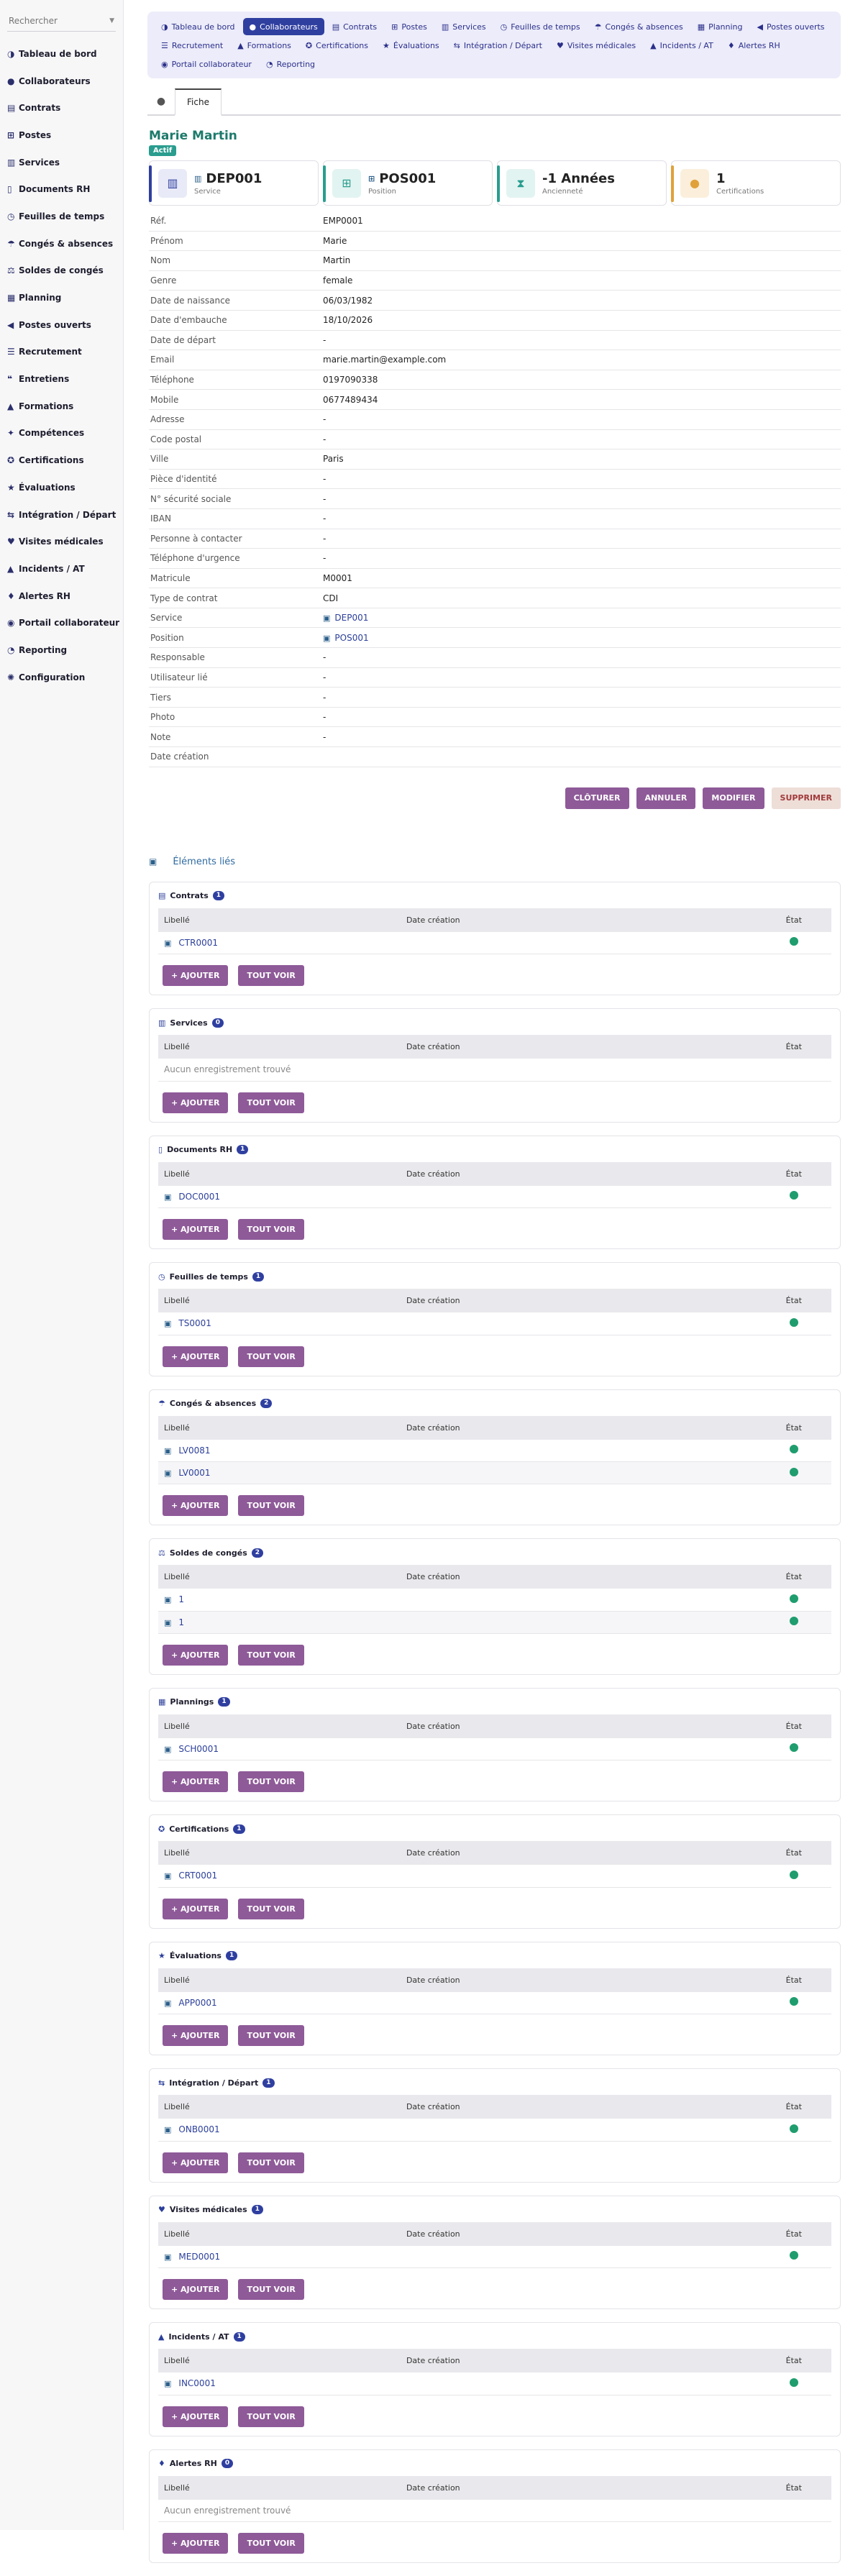  I want to click on top-nav-tableau-de-bord: ◑ Tableau de bord, so click(198, 26).